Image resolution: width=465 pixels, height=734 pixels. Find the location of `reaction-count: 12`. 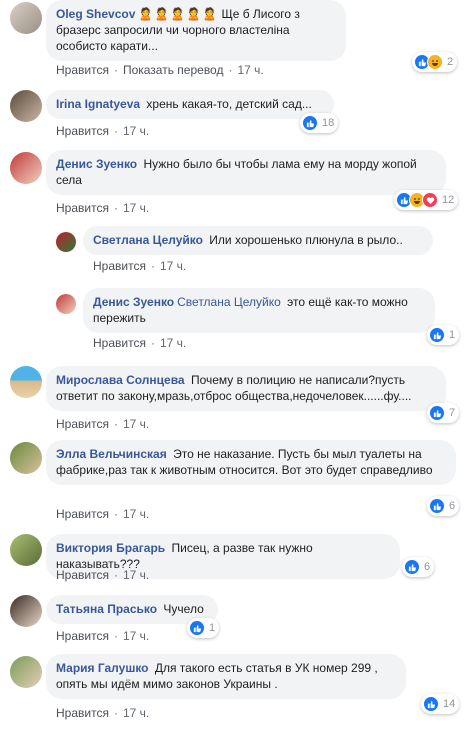

reaction-count: 12 is located at coordinates (448, 200).